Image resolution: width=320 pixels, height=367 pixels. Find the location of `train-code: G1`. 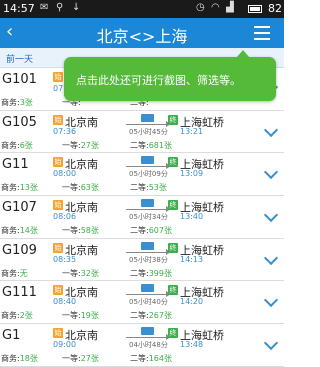

train-code: G1 is located at coordinates (11, 336).